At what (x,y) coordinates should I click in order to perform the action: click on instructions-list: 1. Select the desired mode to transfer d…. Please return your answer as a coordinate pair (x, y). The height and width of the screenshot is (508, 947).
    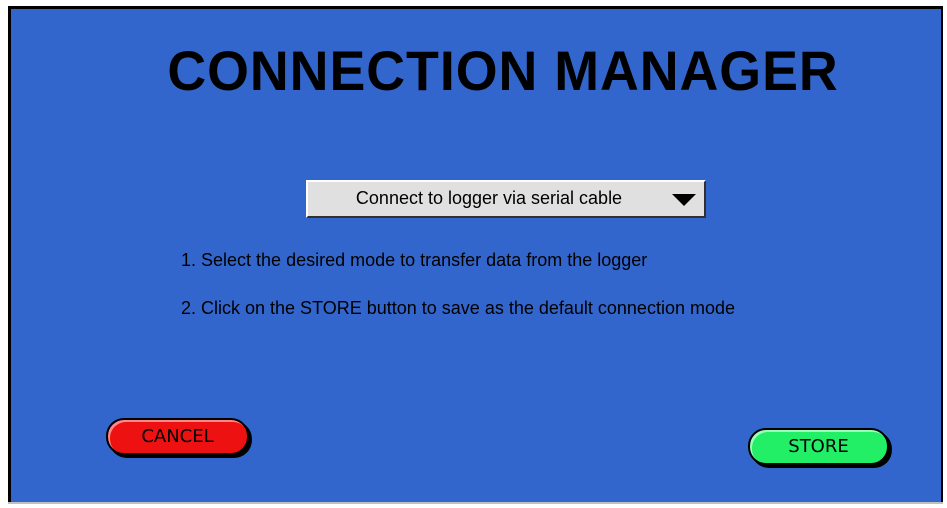
    Looking at the image, I should click on (458, 298).